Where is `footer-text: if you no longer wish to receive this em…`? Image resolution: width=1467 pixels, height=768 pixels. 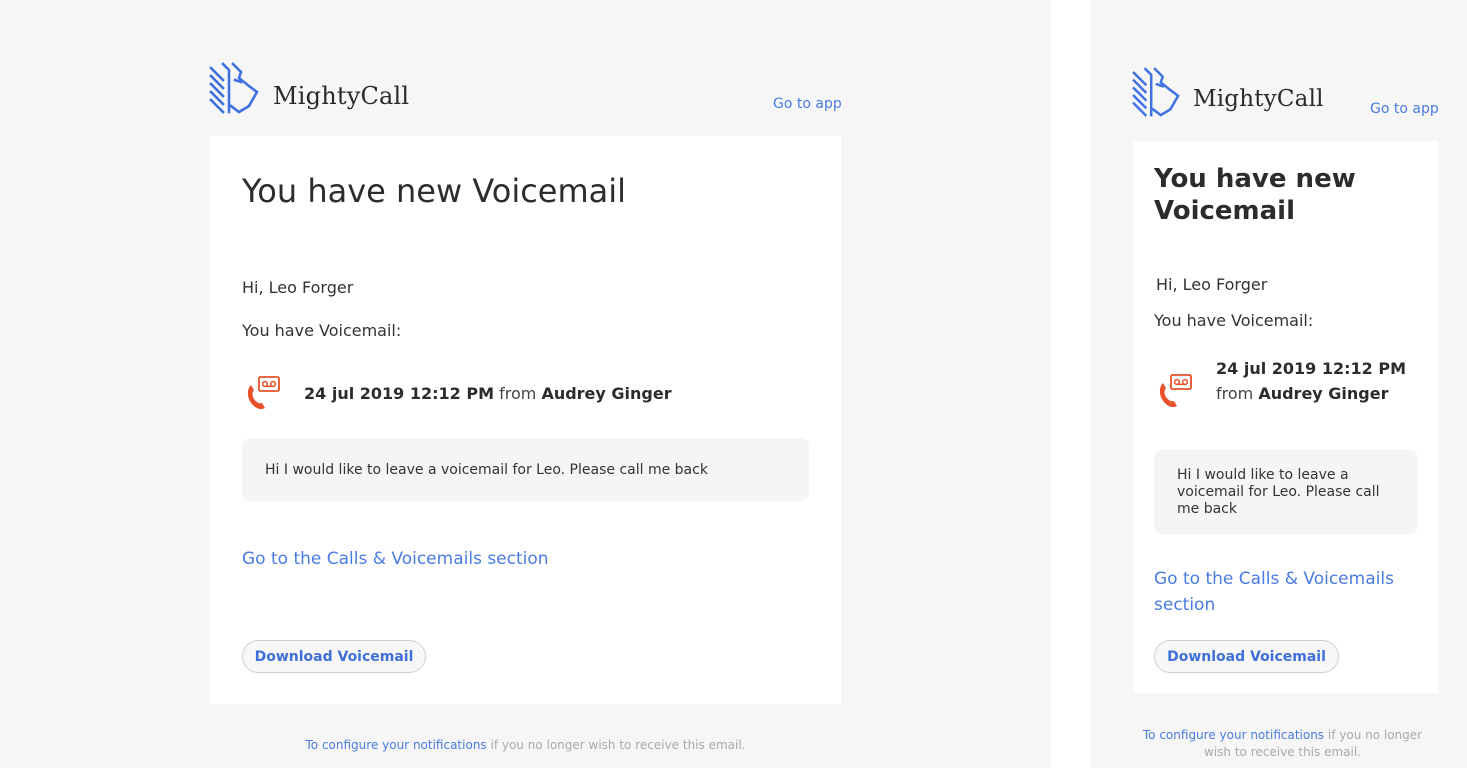 footer-text: if you no longer wish to receive this em… is located at coordinates (616, 745).